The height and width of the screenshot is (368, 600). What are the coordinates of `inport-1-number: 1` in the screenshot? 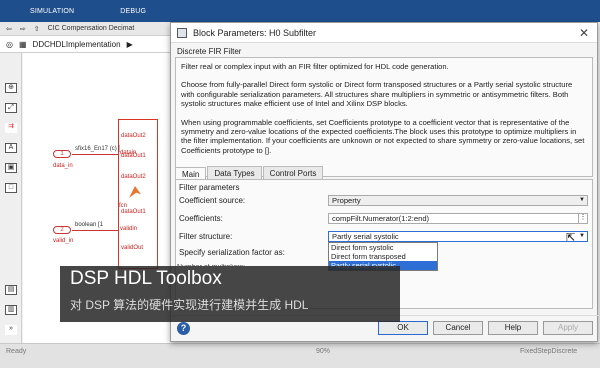 It's located at (62, 154).